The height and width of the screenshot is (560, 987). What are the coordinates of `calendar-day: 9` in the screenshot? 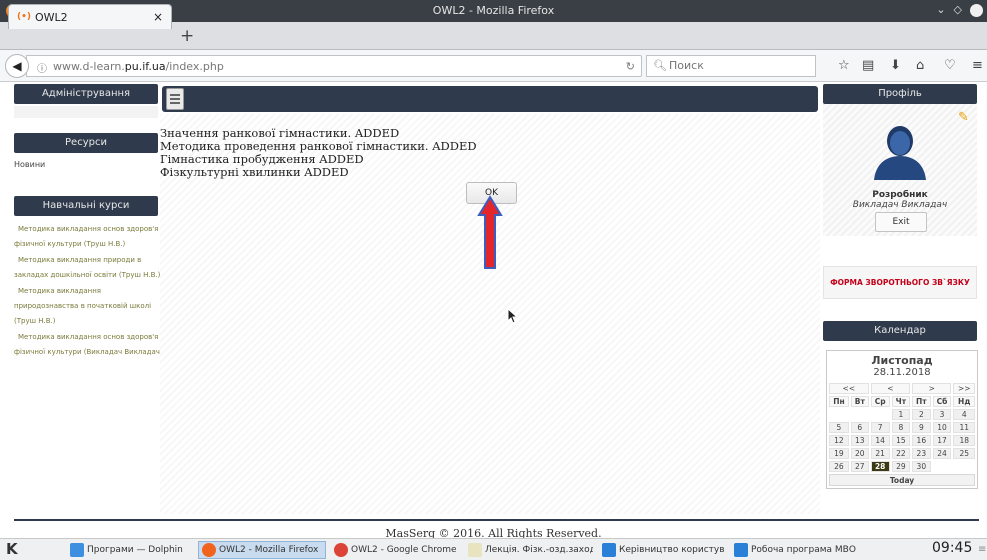 It's located at (921, 427).